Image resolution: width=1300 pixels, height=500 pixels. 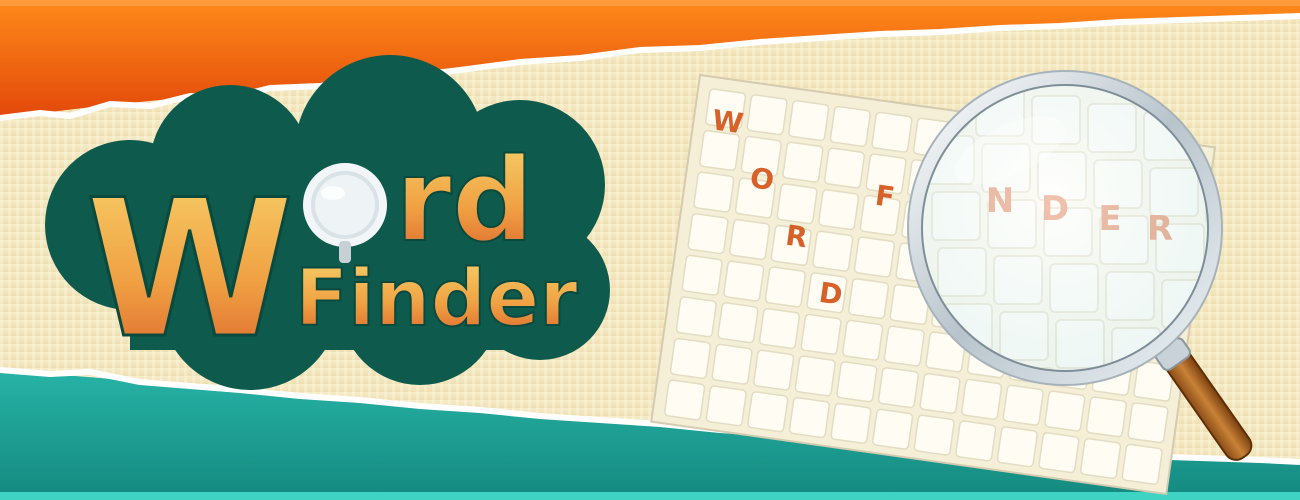 What do you see at coordinates (464, 201) in the screenshot?
I see `logo-word-rest: rd` at bounding box center [464, 201].